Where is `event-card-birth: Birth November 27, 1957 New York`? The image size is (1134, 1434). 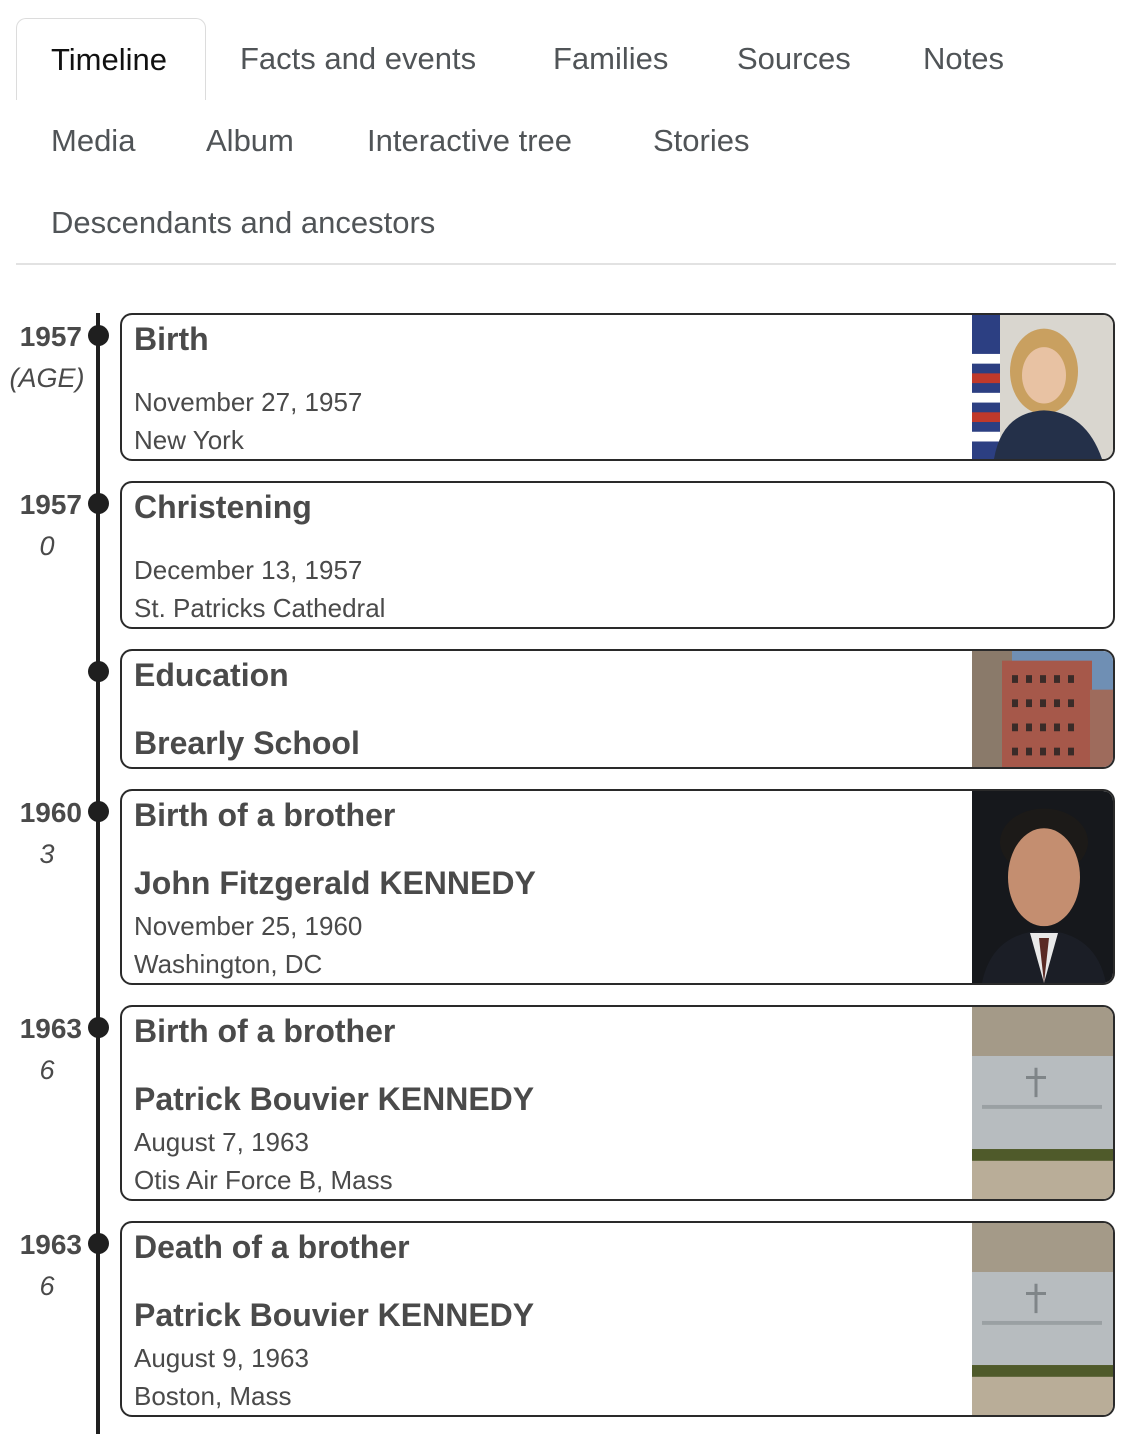
event-card-birth: Birth November 27, 1957 New York is located at coordinates (617, 387).